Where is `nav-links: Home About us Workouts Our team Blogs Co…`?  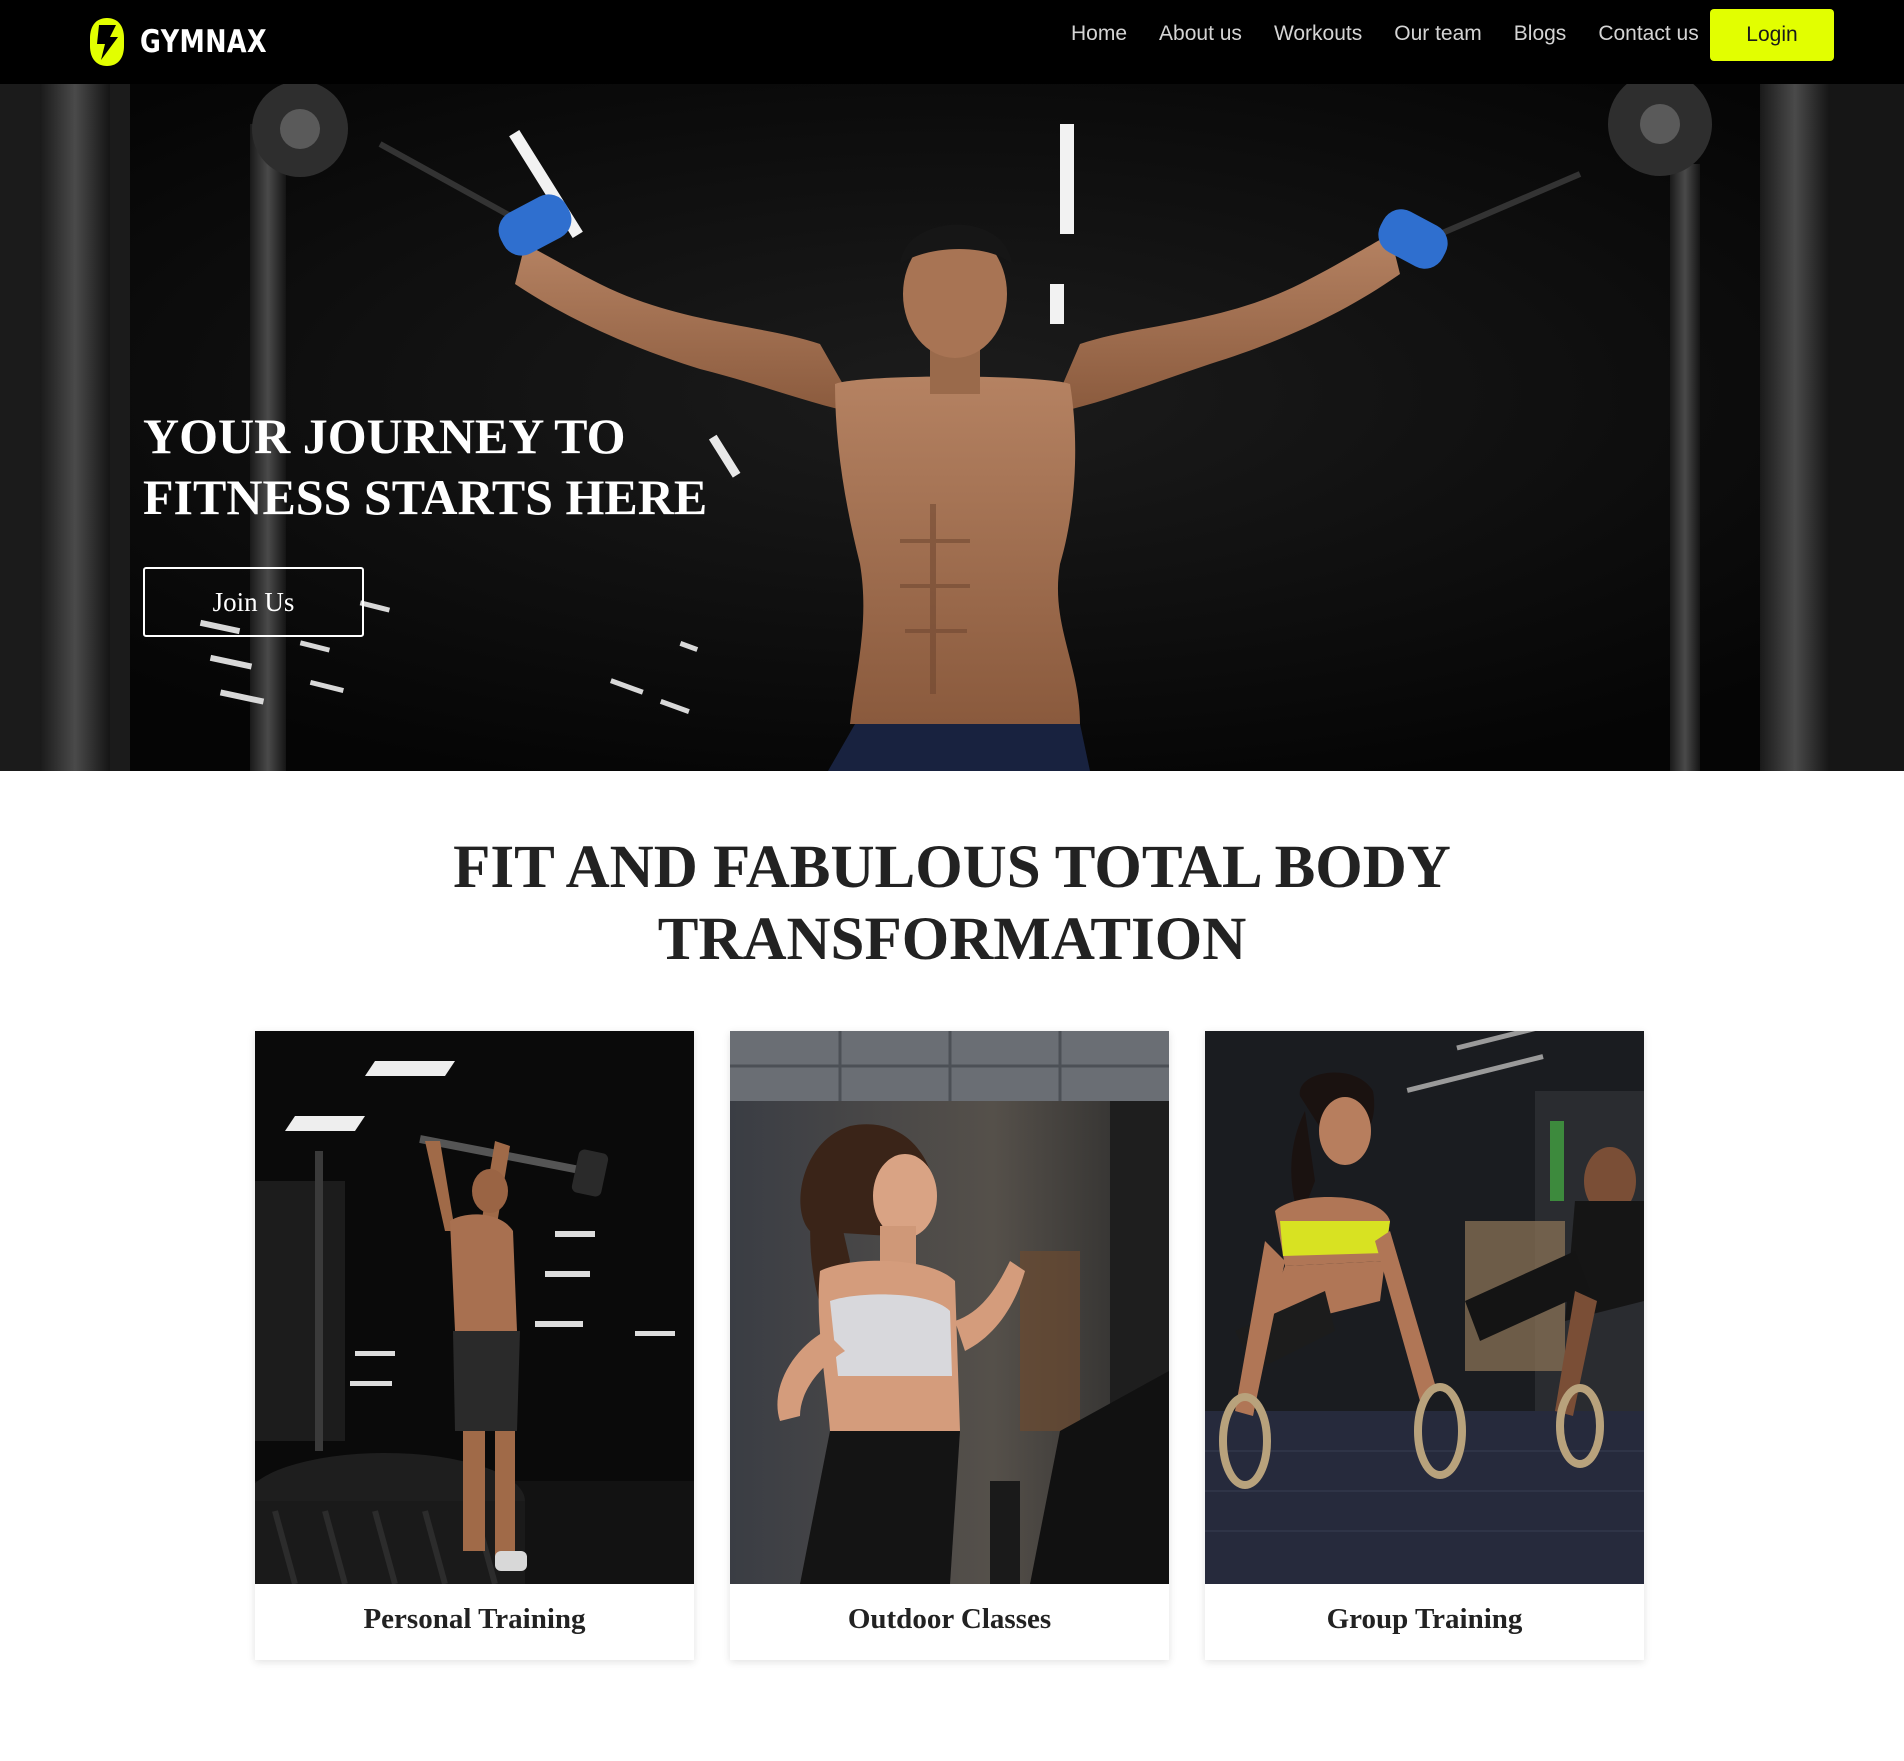
nav-links: Home About us Workouts Our team Blogs Co… is located at coordinates (1401, 34).